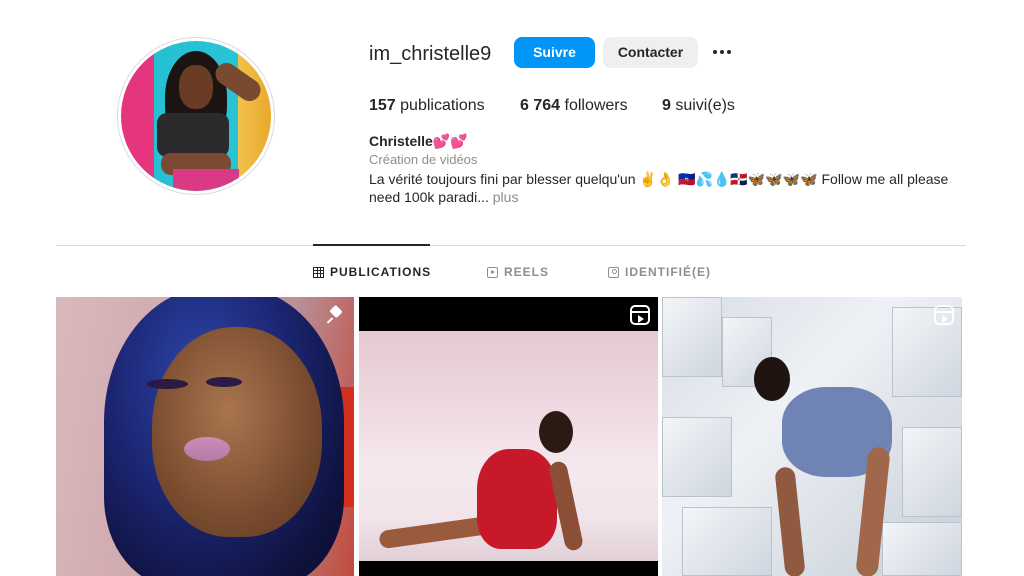 The width and height of the screenshot is (1024, 576). I want to click on follow-button: Suivre, so click(554, 52).